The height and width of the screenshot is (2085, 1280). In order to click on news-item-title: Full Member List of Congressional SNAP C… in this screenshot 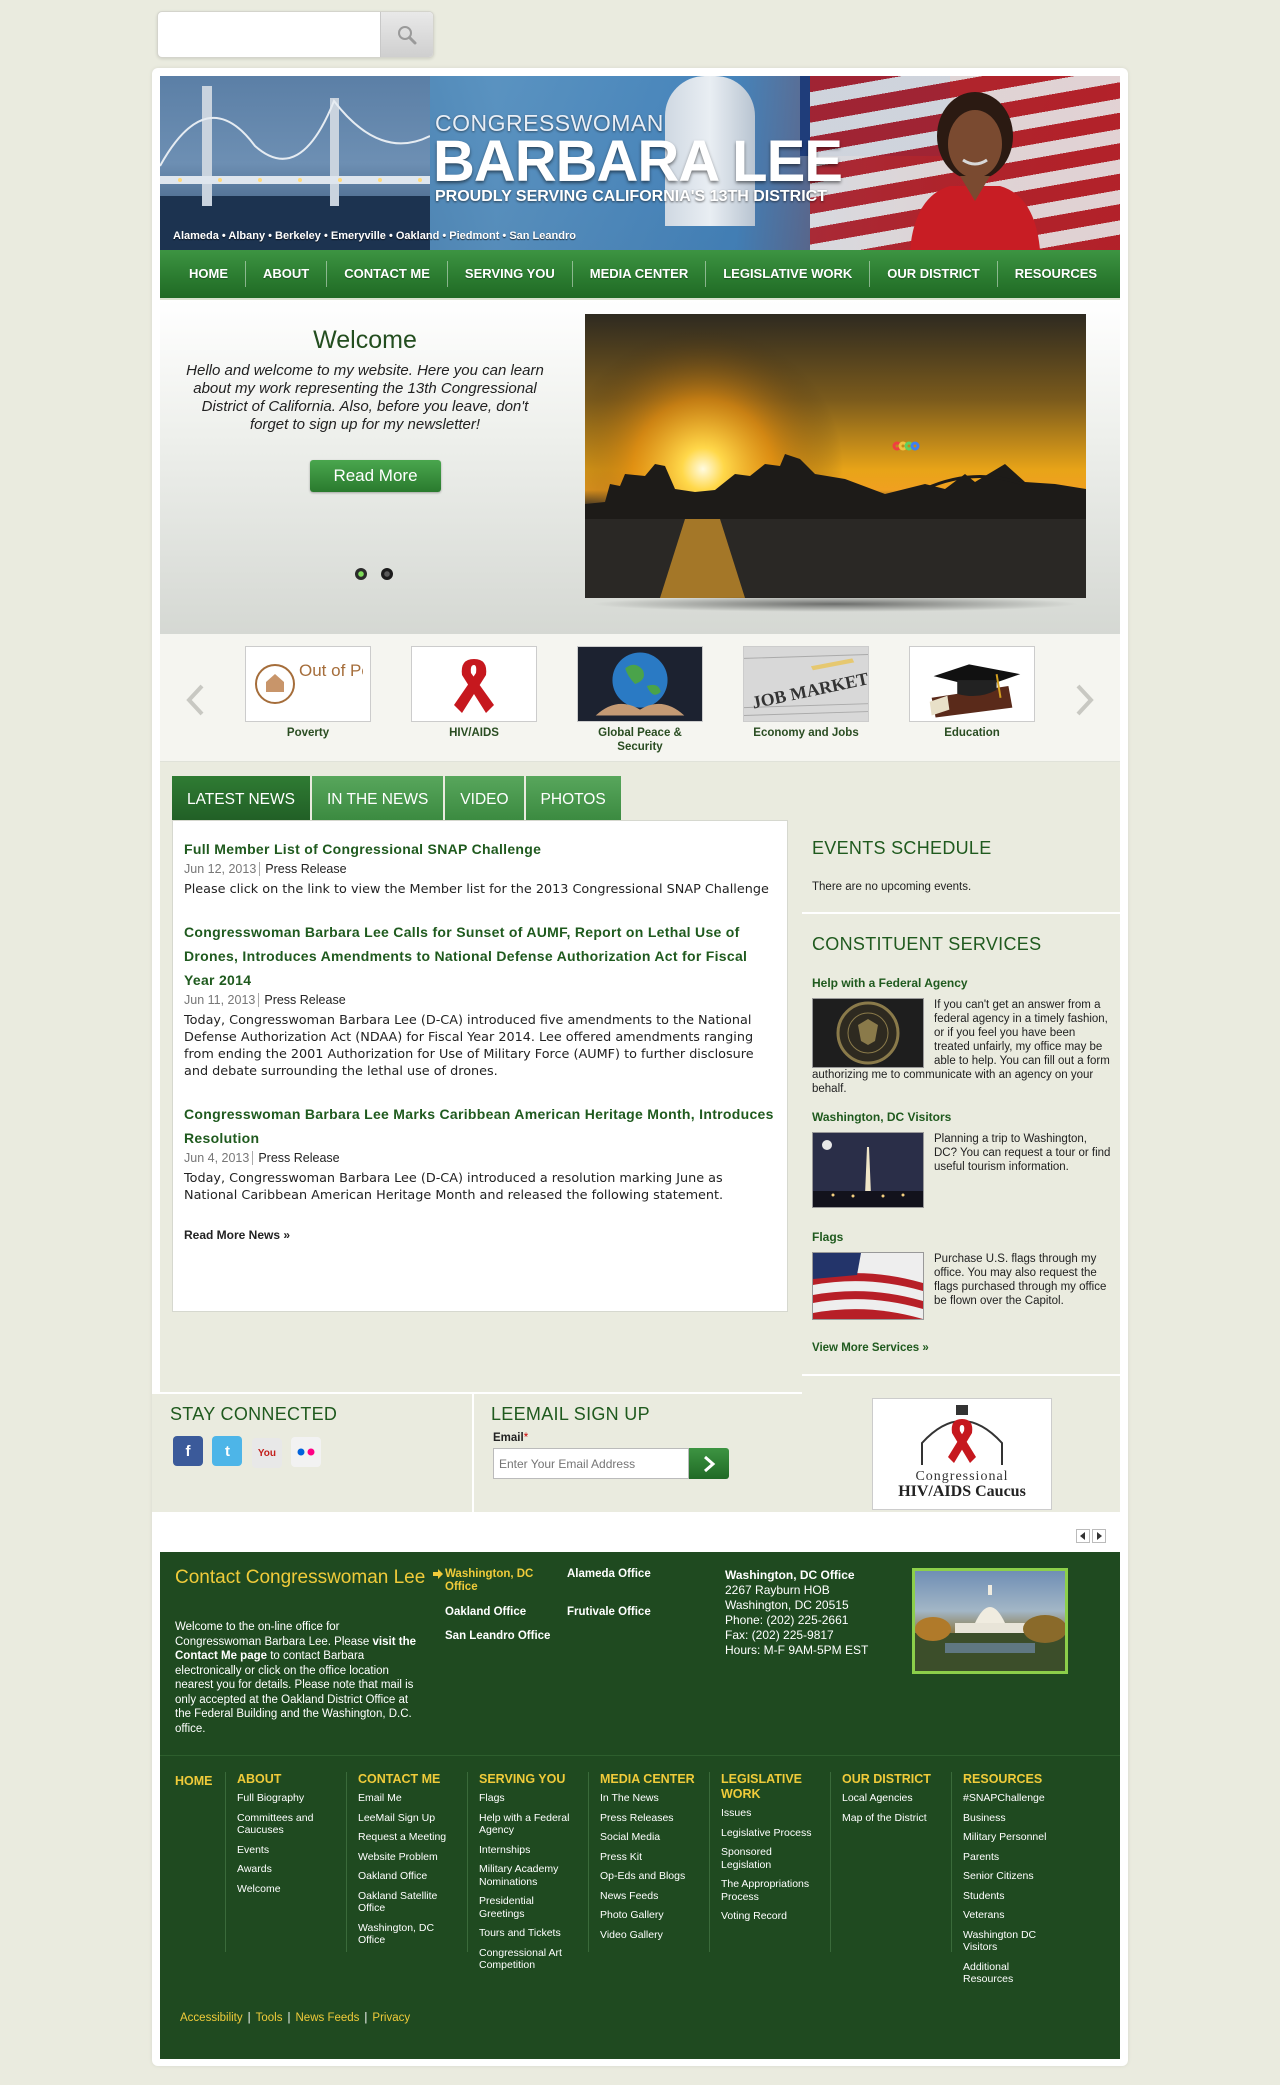, I will do `click(362, 849)`.